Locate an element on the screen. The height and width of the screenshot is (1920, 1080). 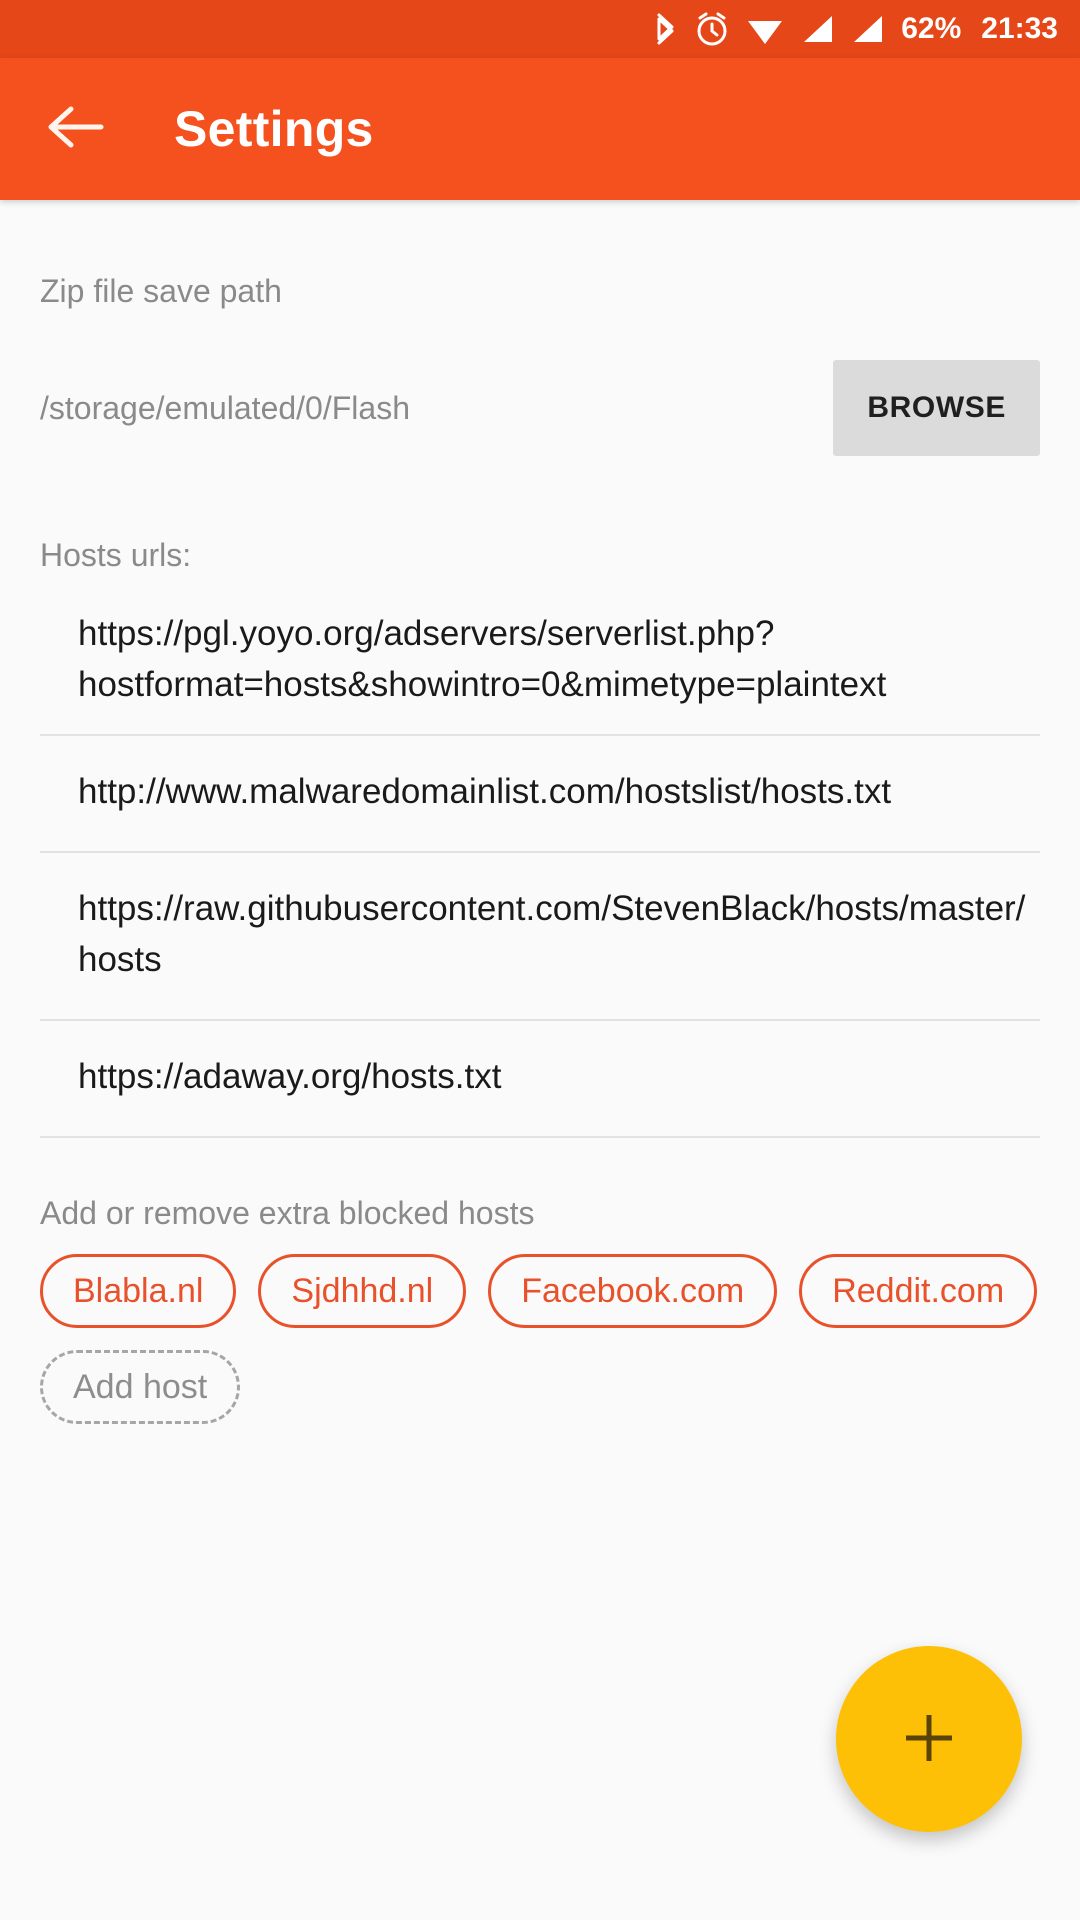
battery-percentage: 62% is located at coordinates (931, 28).